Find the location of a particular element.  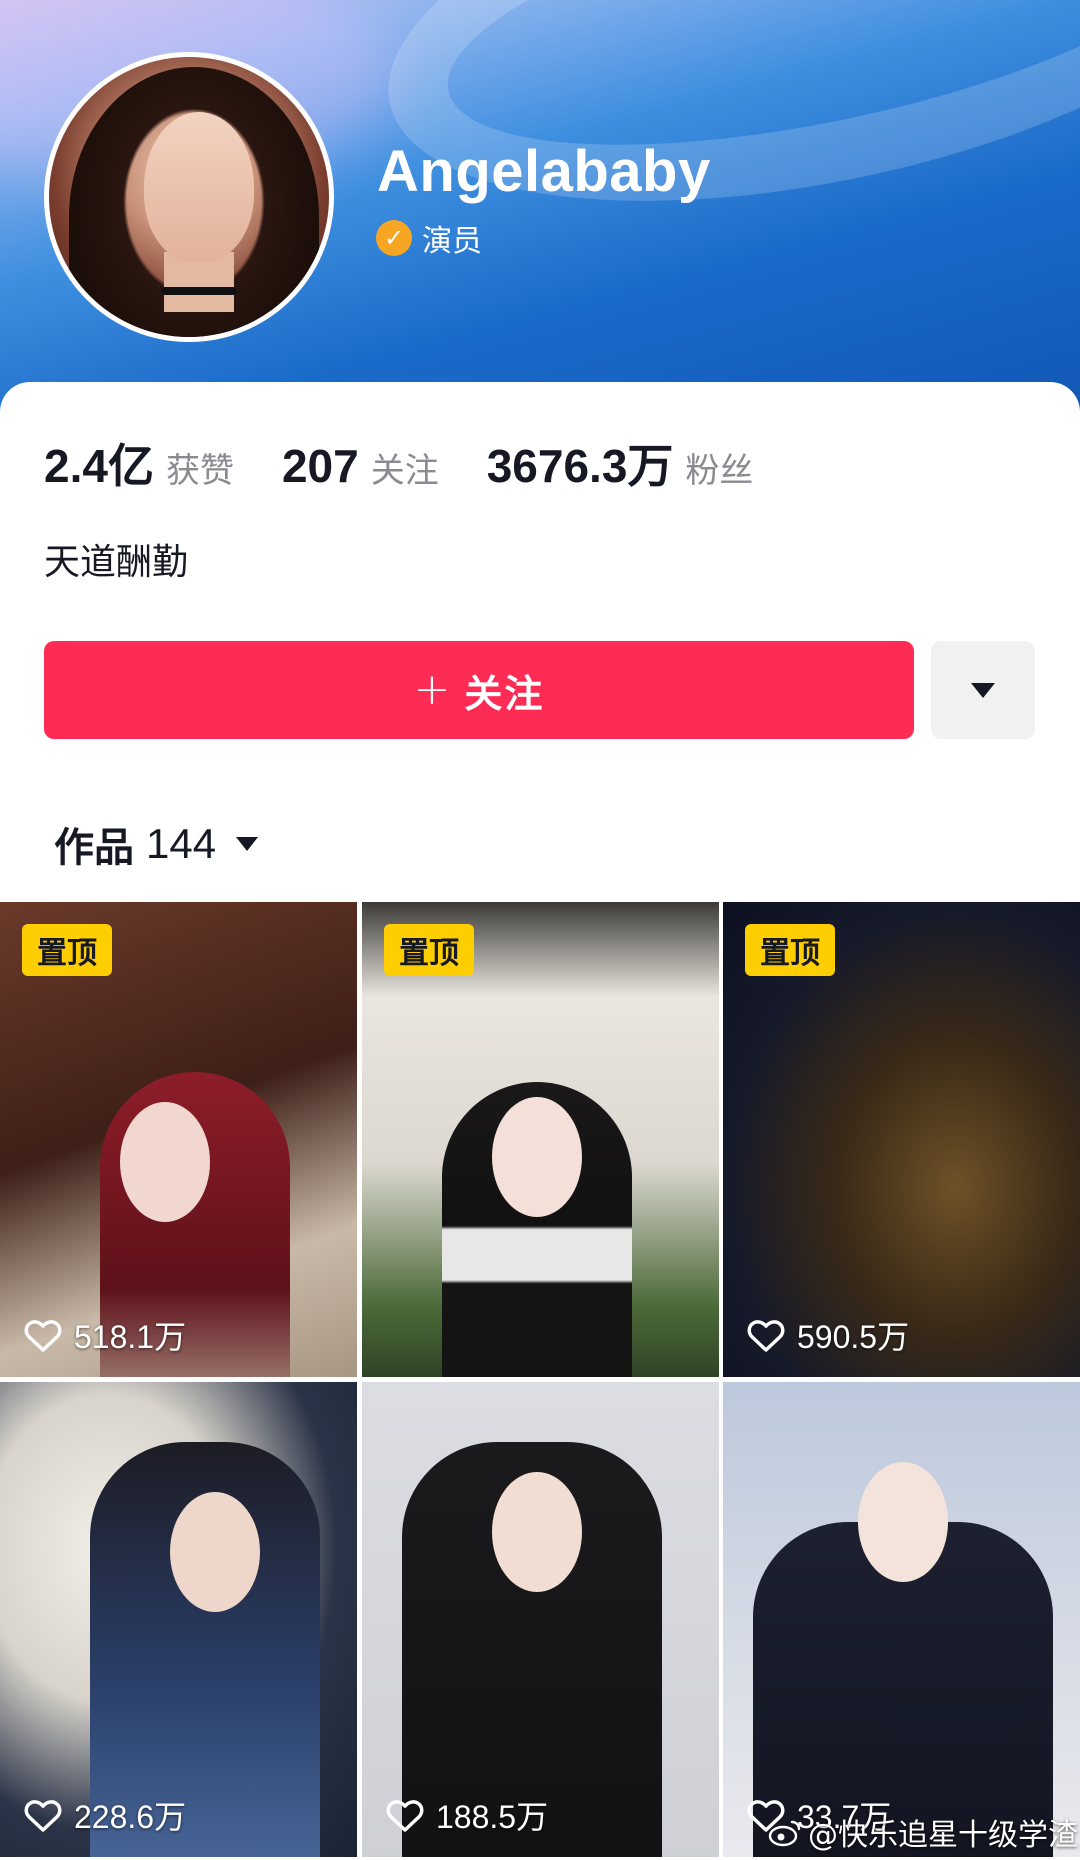

avatar-choker is located at coordinates (199, 291).